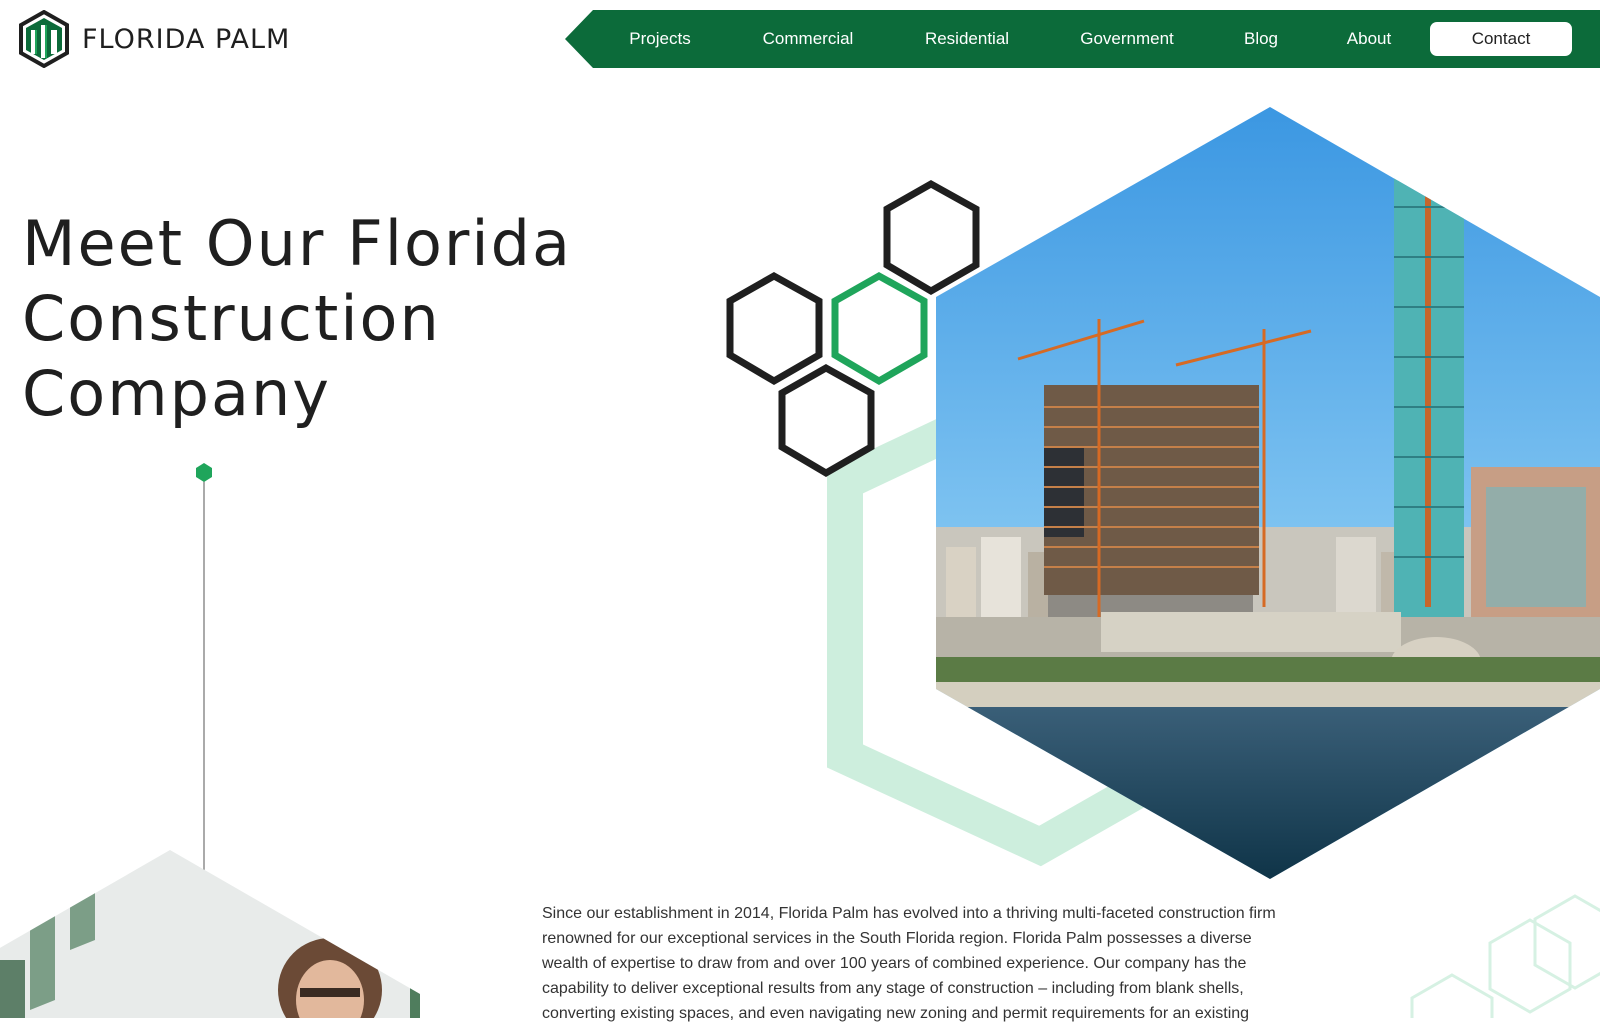 The height and width of the screenshot is (1026, 1600). I want to click on hex-outline-left, so click(774, 328).